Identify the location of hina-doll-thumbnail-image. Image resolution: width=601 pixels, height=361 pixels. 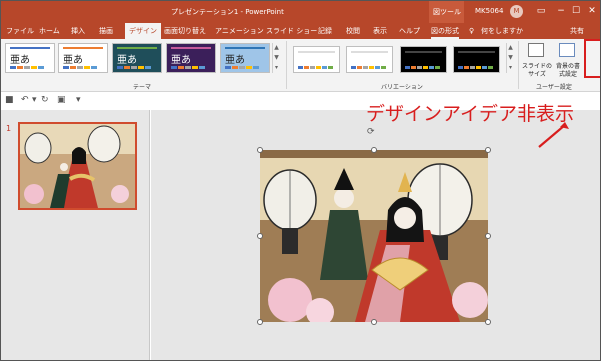
(77, 166).